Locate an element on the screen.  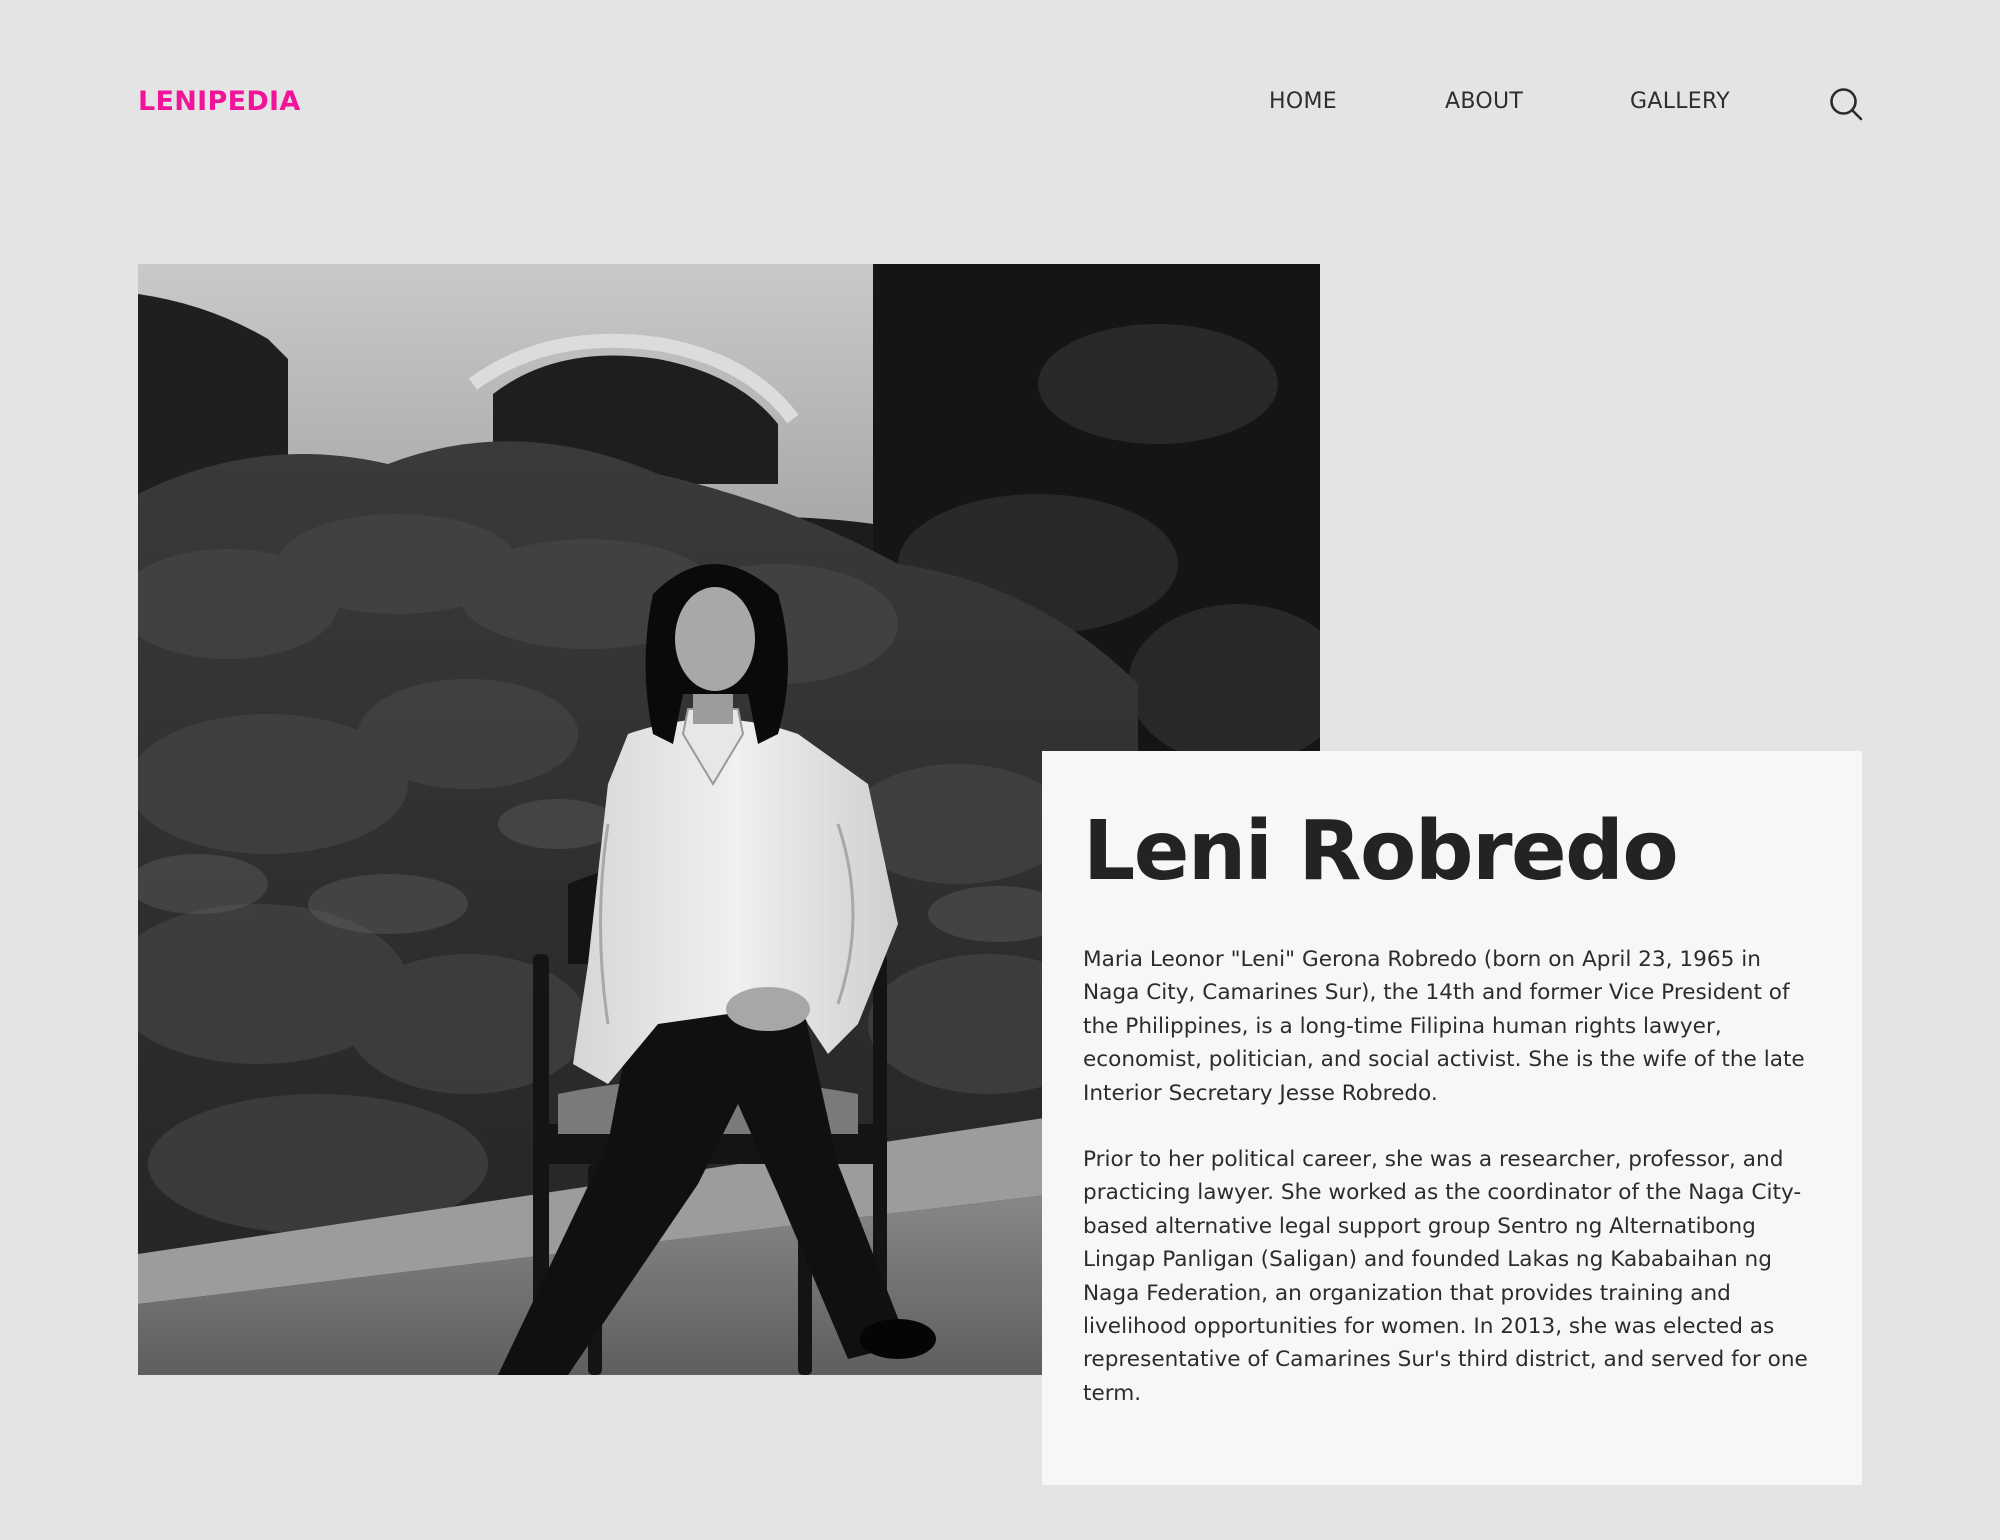
main-nav: HOME ABOUT GALLERY is located at coordinates (1000, 105).